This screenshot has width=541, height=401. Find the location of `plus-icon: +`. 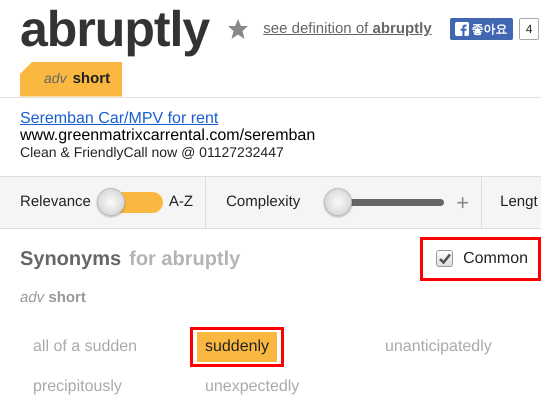

plus-icon: + is located at coordinates (463, 202).